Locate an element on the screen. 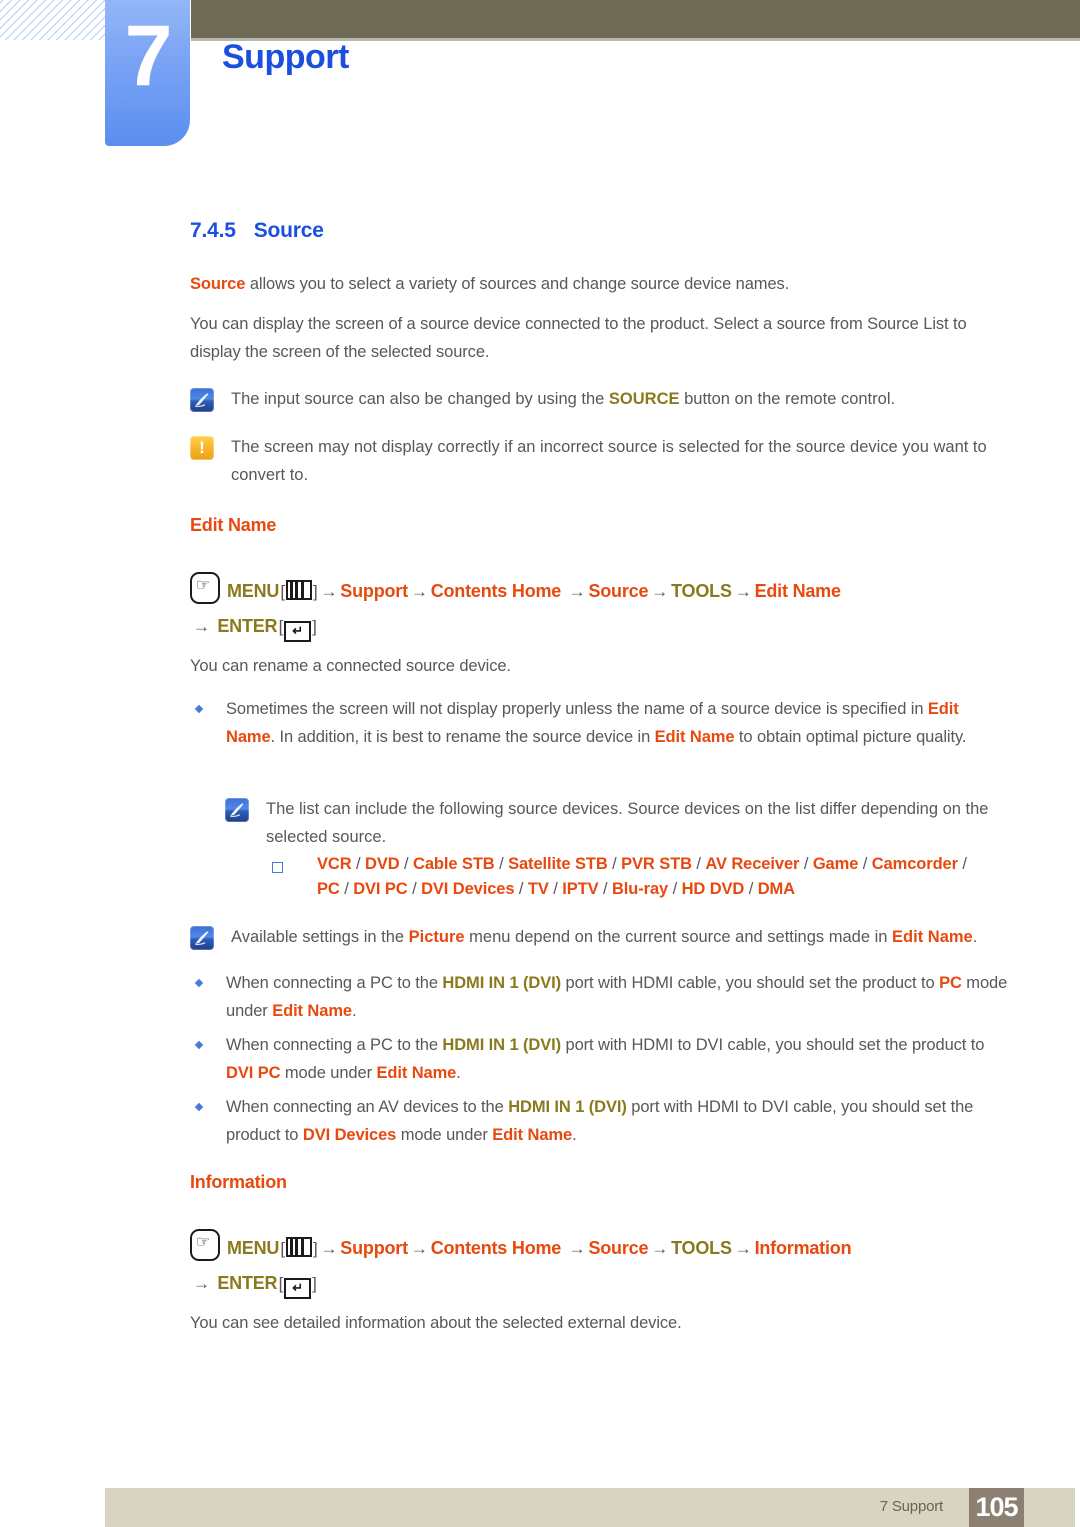  b3-part-g: . is located at coordinates (458, 1073).